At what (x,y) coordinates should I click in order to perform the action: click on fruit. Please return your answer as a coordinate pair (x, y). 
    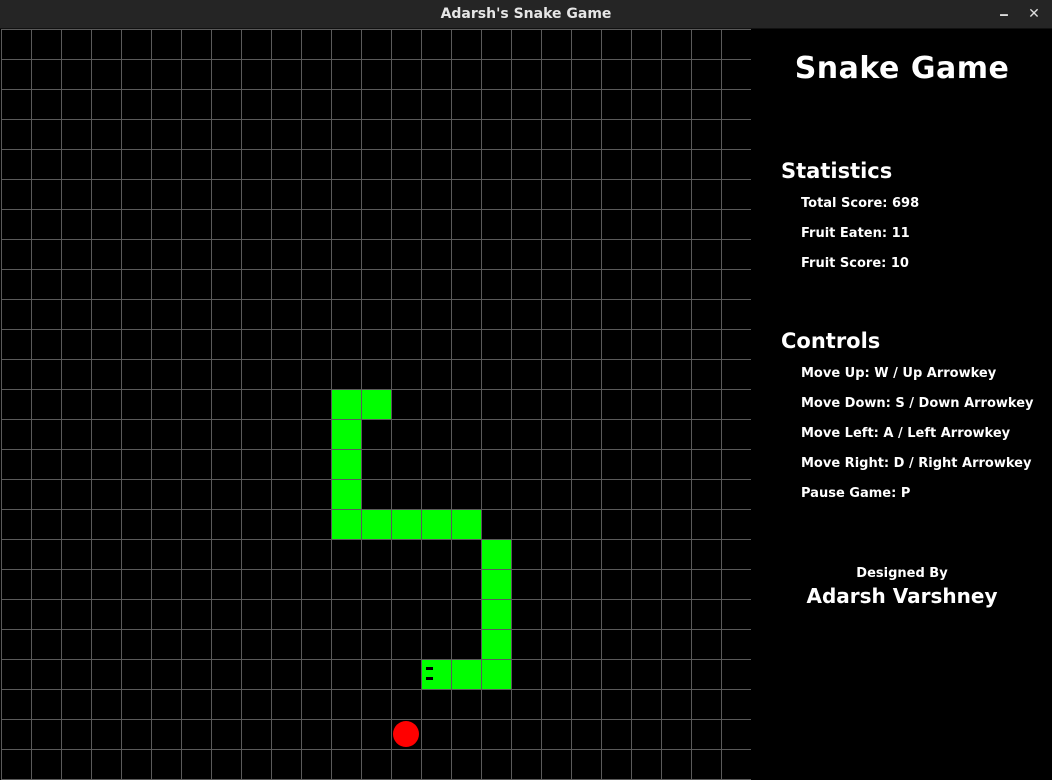
    Looking at the image, I should click on (406, 734).